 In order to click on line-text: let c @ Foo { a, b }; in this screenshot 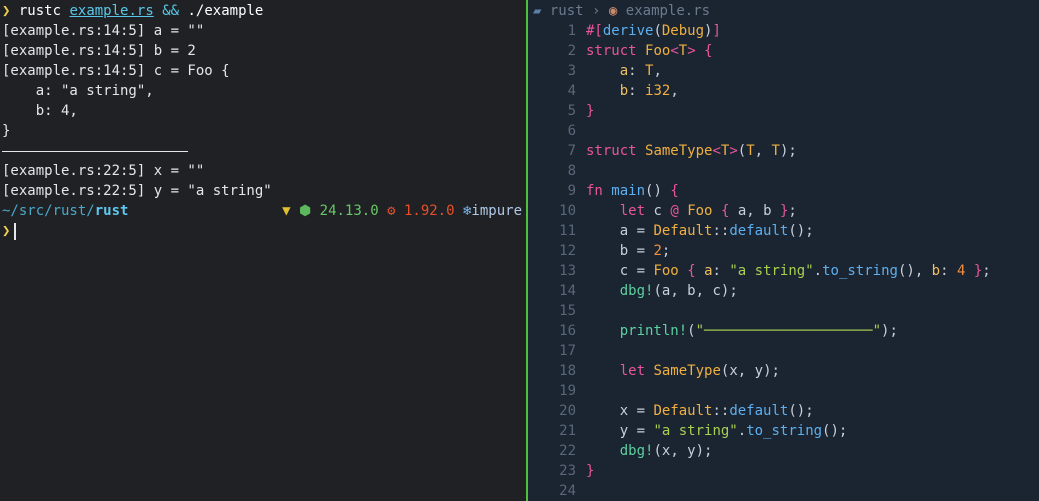, I will do `click(708, 211)`.